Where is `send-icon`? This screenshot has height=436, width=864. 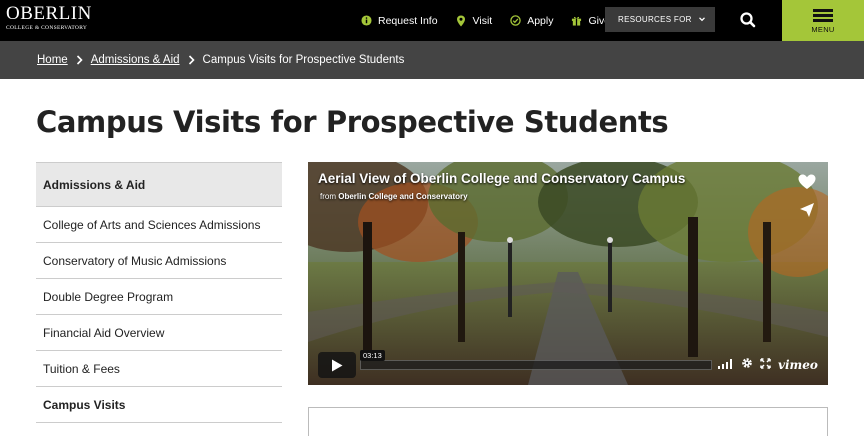
send-icon is located at coordinates (807, 210).